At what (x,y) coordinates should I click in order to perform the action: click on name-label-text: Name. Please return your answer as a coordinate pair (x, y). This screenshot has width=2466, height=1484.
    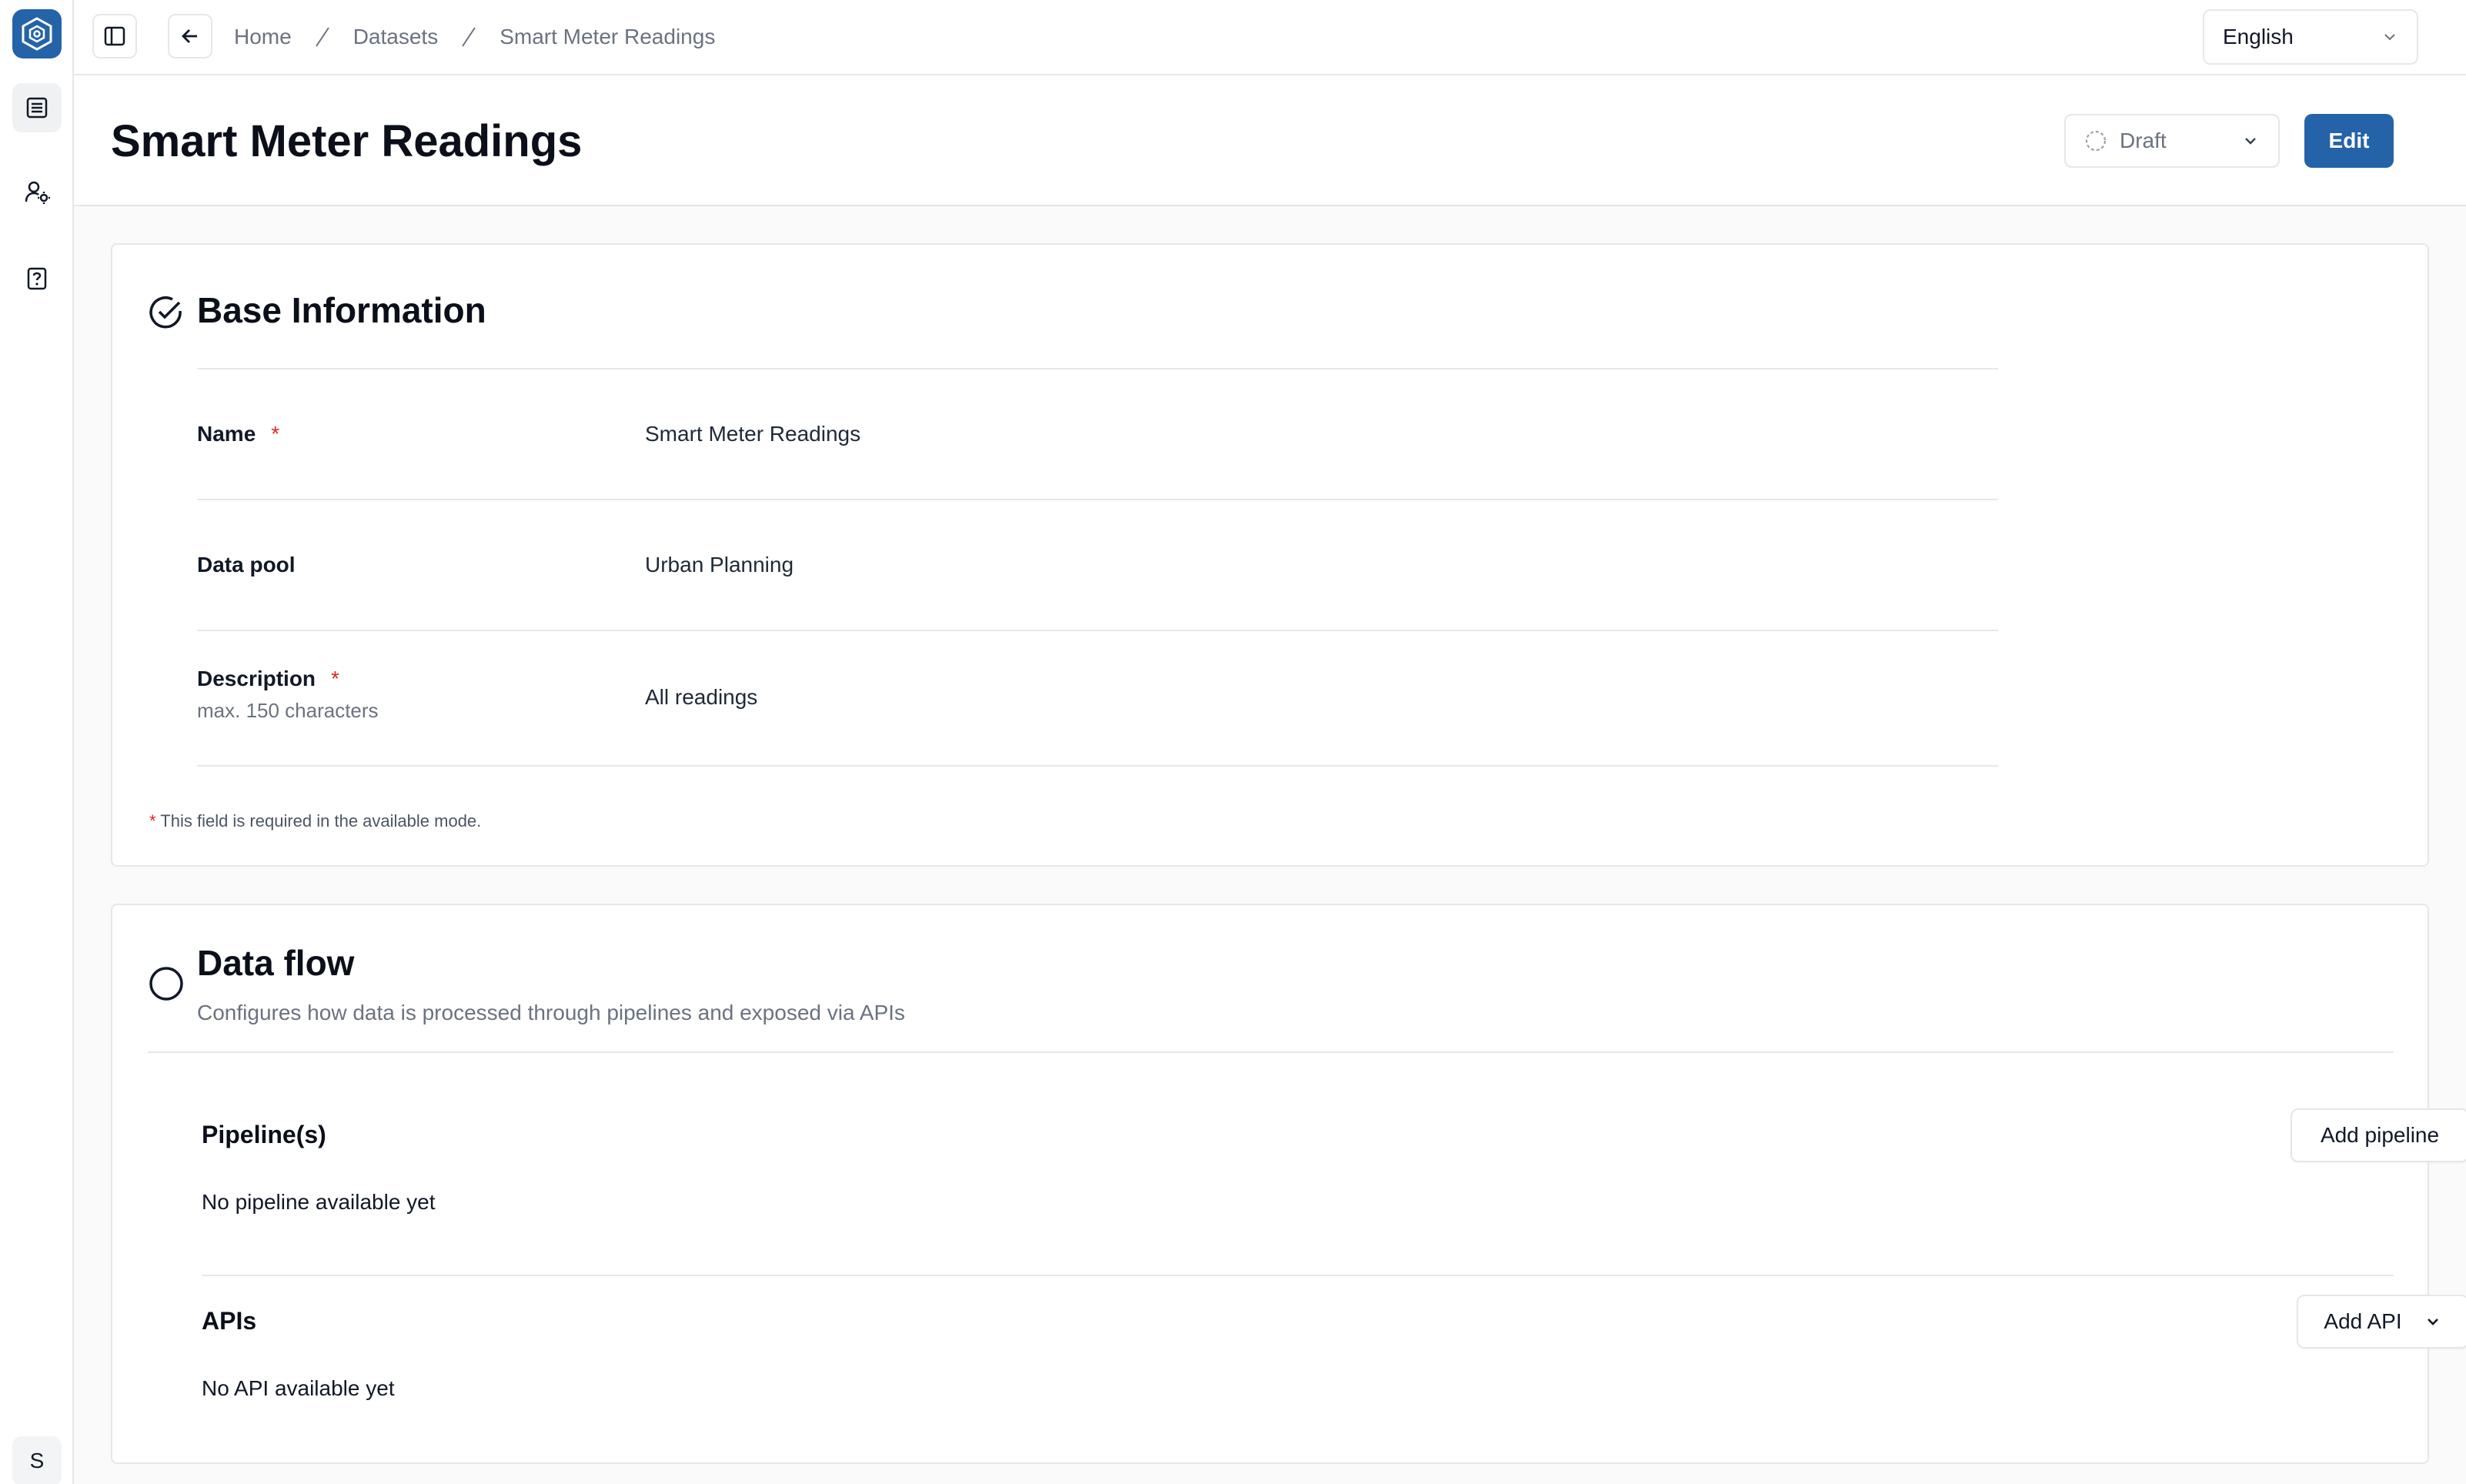
    Looking at the image, I should click on (226, 434).